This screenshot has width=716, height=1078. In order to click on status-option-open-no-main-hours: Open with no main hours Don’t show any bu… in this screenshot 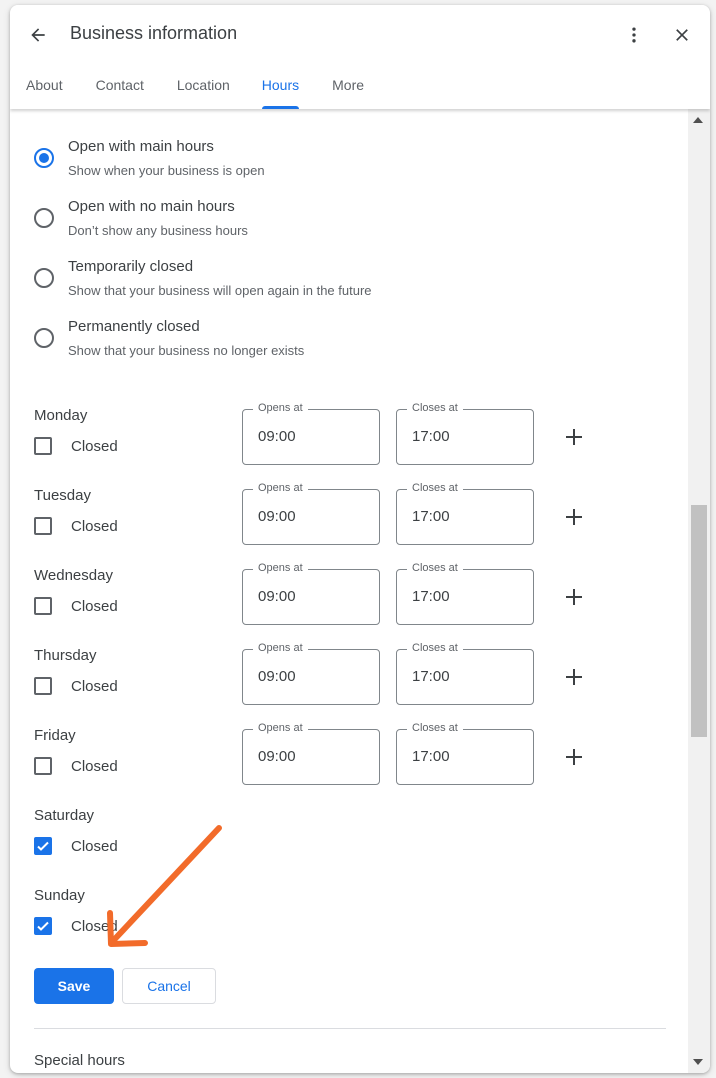, I will do `click(141, 218)`.